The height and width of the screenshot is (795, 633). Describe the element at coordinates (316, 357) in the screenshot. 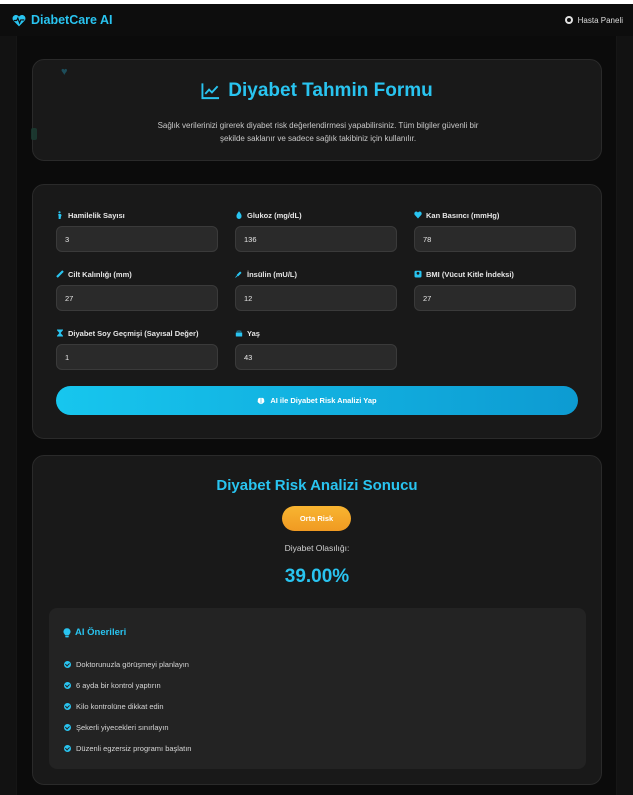

I see `age-input` at that location.